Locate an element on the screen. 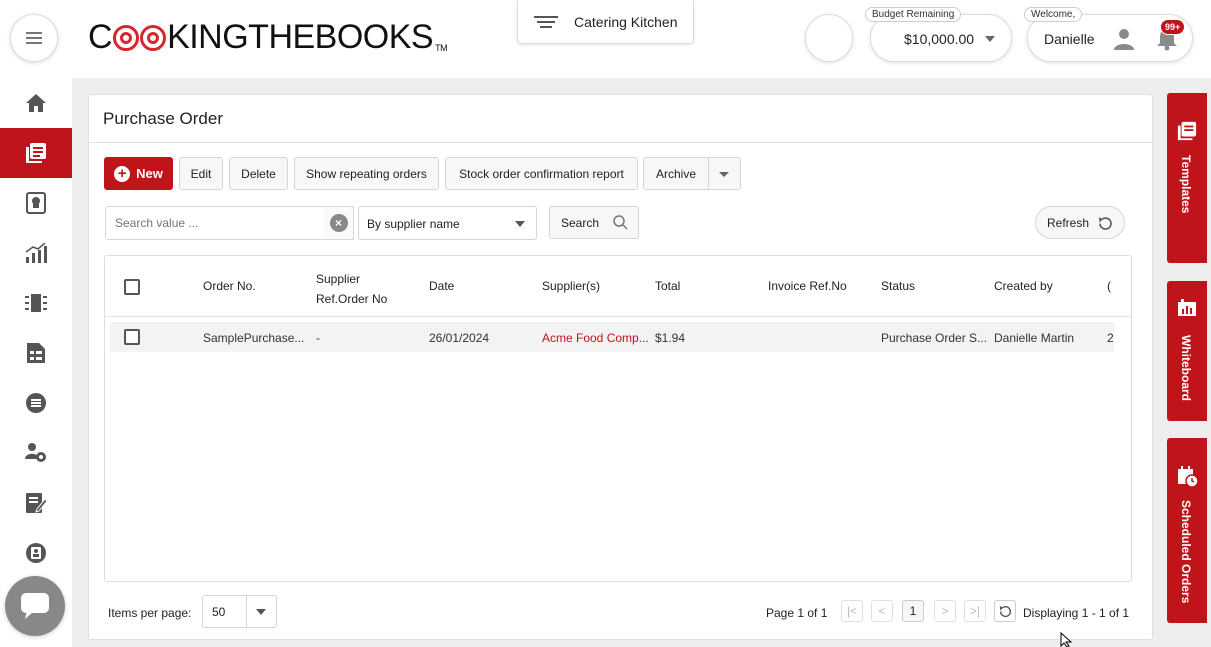 This screenshot has width=1211, height=647. sidebar-item-inventory is located at coordinates (36, 303).